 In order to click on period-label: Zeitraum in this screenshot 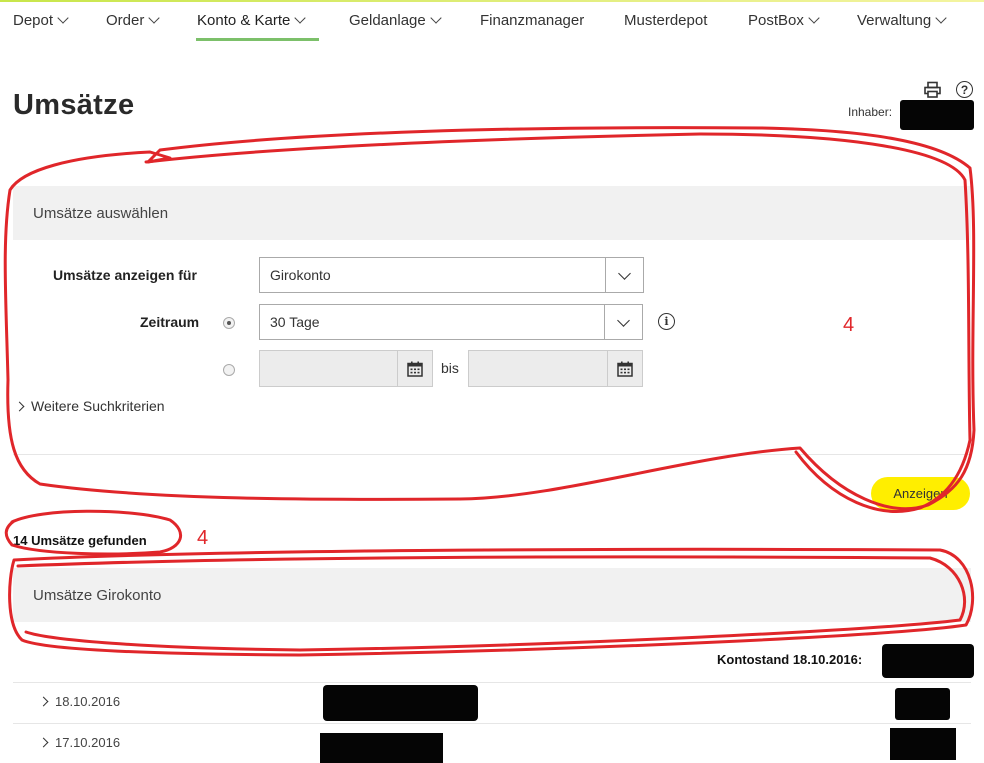, I will do `click(170, 322)`.